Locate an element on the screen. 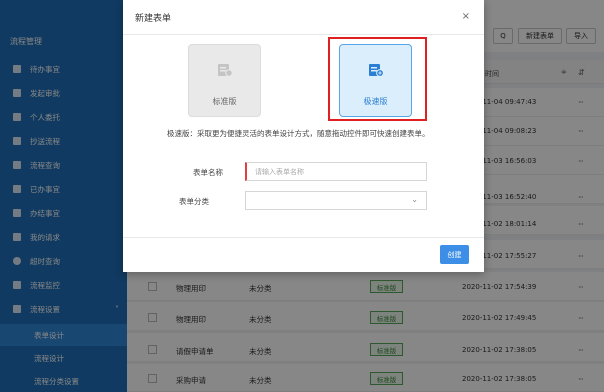 The height and width of the screenshot is (392, 604). form-name-input: 请输入表单名称 is located at coordinates (336, 171).